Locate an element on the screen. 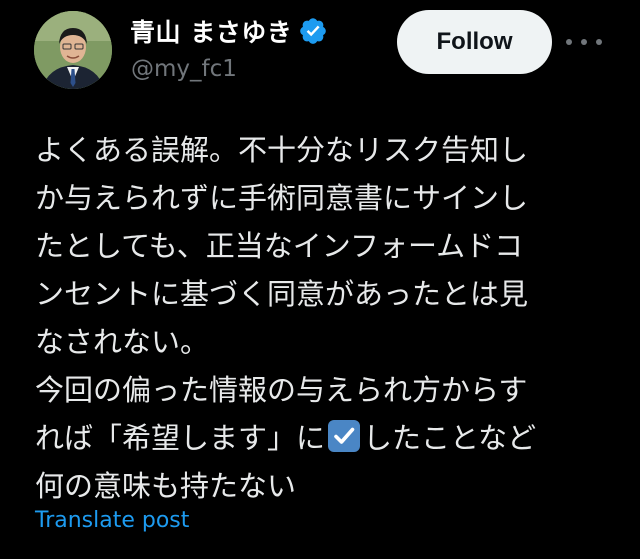 The height and width of the screenshot is (559, 640). post-line: ンセントに基づく同意があったとは見 is located at coordinates (282, 294).